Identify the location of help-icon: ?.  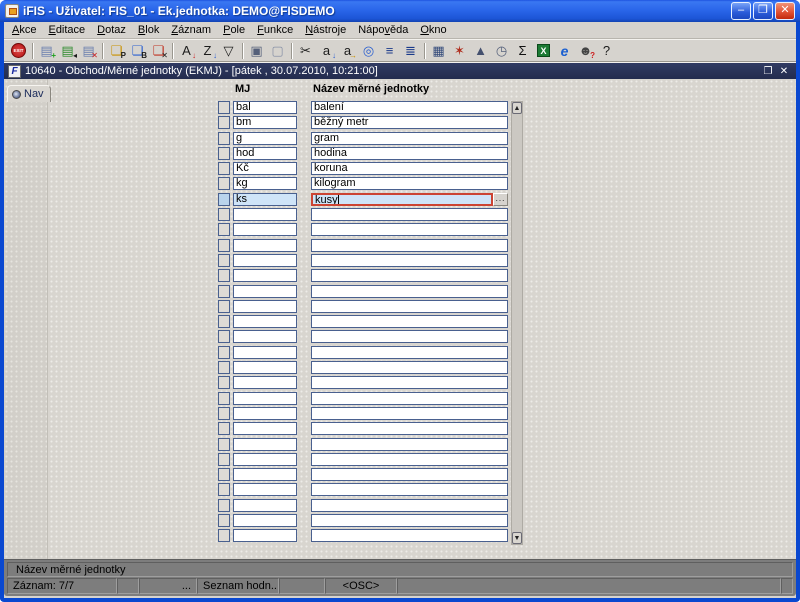
(606, 50).